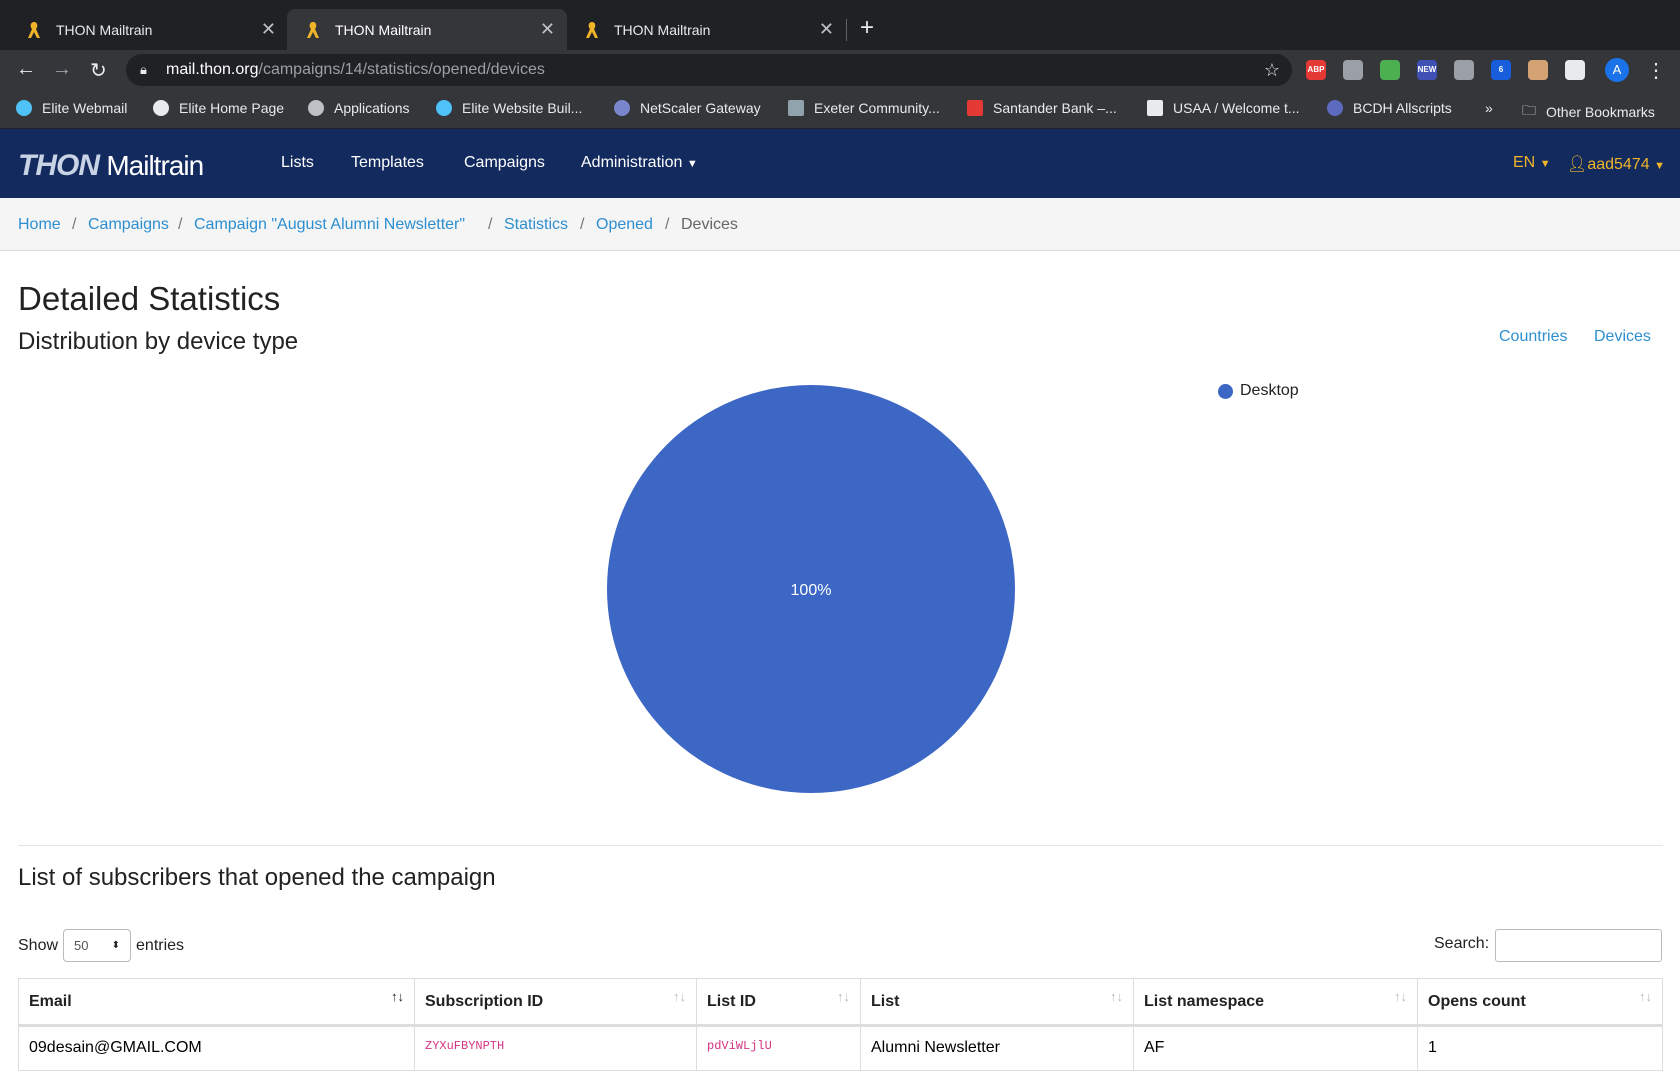 This screenshot has width=1680, height=1071. Describe the element at coordinates (846, 30) in the screenshot. I see `tab-separator` at that location.